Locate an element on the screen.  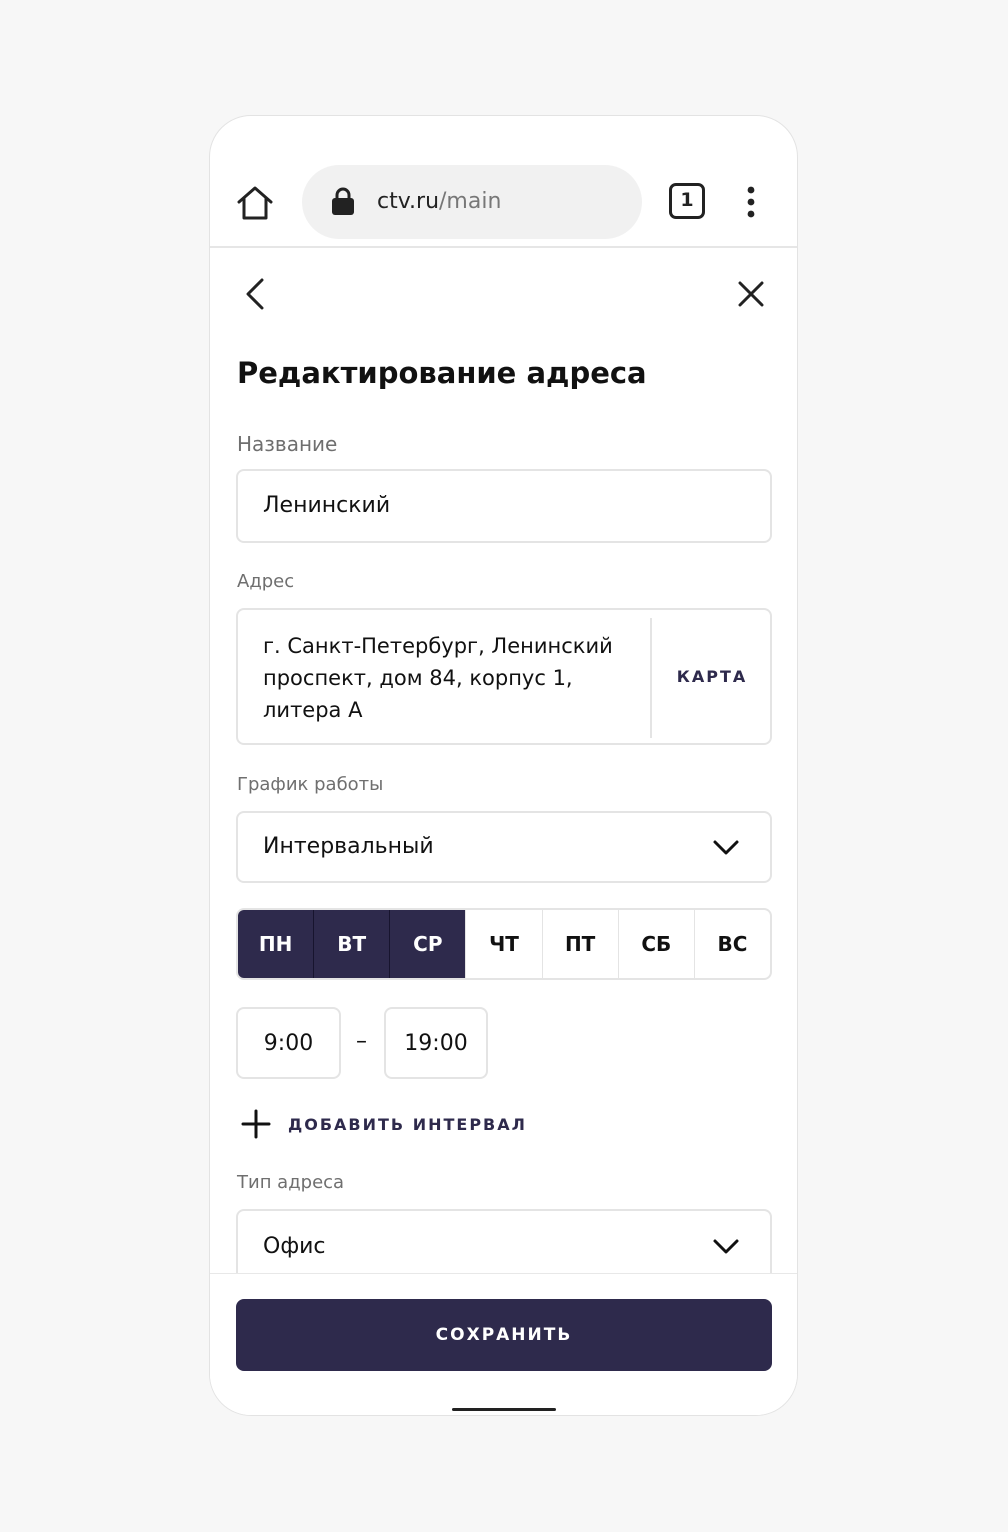
name-label: Название is located at coordinates (287, 444).